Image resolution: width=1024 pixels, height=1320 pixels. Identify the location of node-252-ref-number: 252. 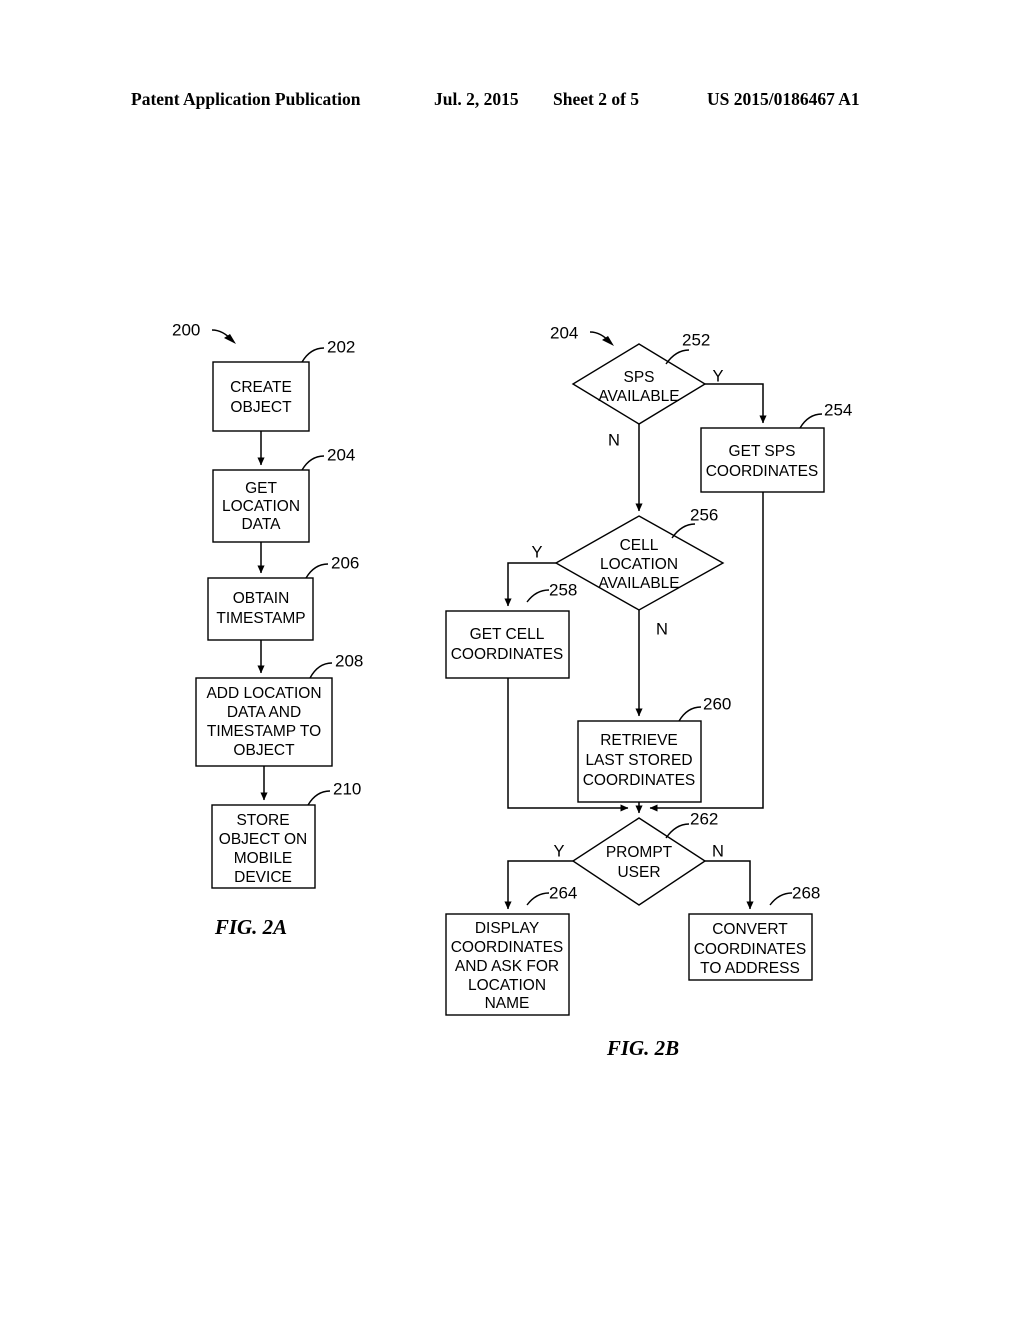
(696, 339).